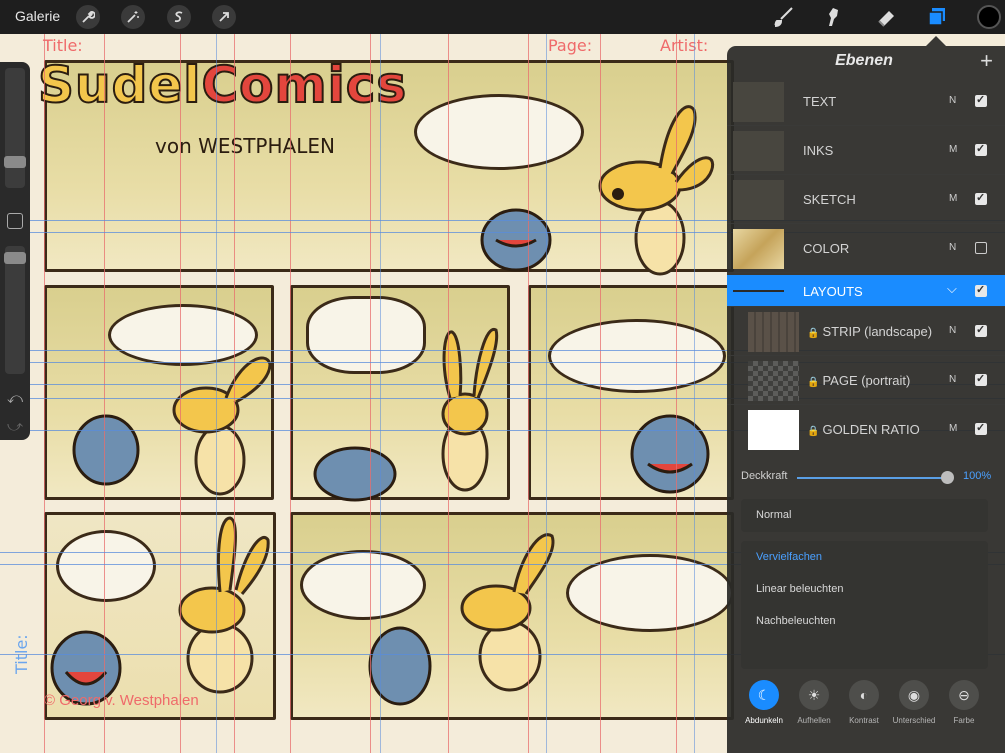 This screenshot has height=753, width=1005. What do you see at coordinates (133, 17) in the screenshot?
I see `magic-wand-icon` at bounding box center [133, 17].